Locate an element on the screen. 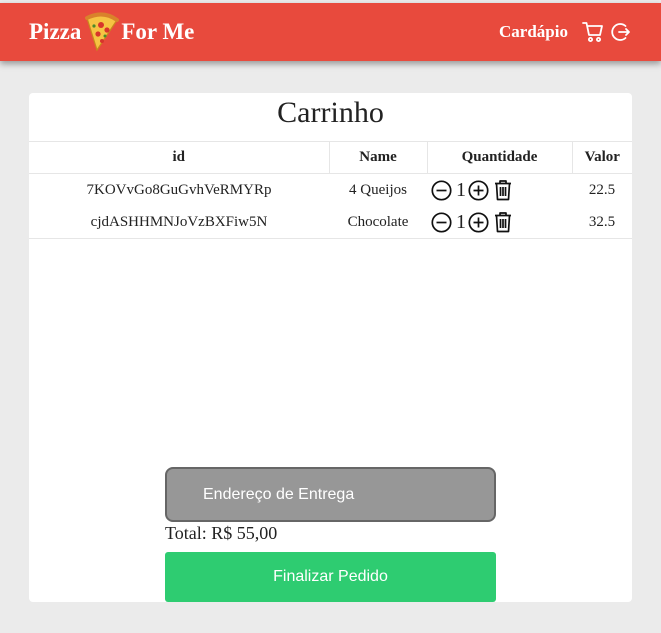 Image resolution: width=661 pixels, height=633 pixels. table-row: 7KOVvGo8GuGvhVeRMYRp 4 Queijos 1 22.5 is located at coordinates (330, 190).